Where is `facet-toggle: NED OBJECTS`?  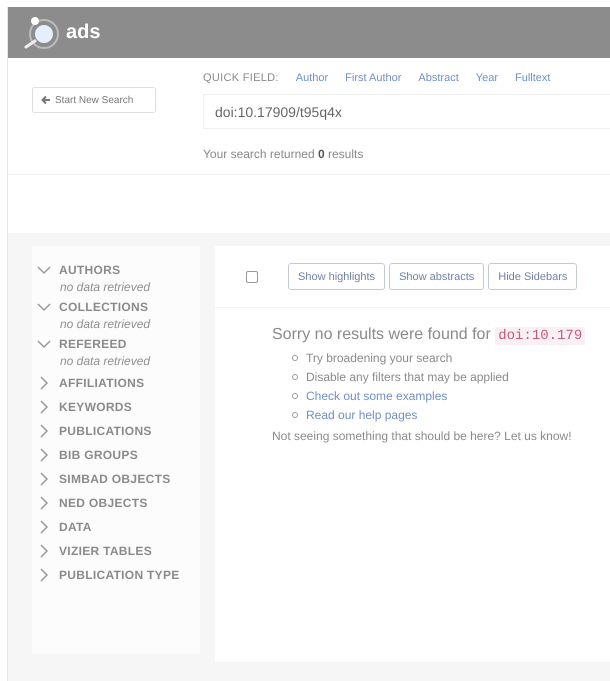 facet-toggle: NED OBJECTS is located at coordinates (116, 503).